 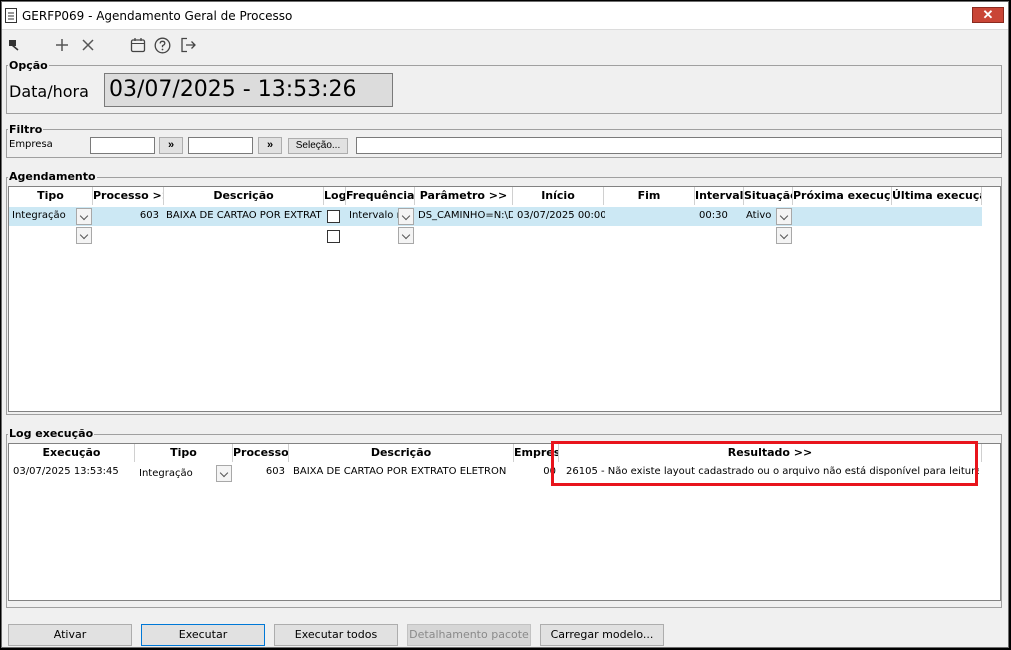 What do you see at coordinates (171, 145) in the screenshot?
I see `empresa-from-lookup-button: »` at bounding box center [171, 145].